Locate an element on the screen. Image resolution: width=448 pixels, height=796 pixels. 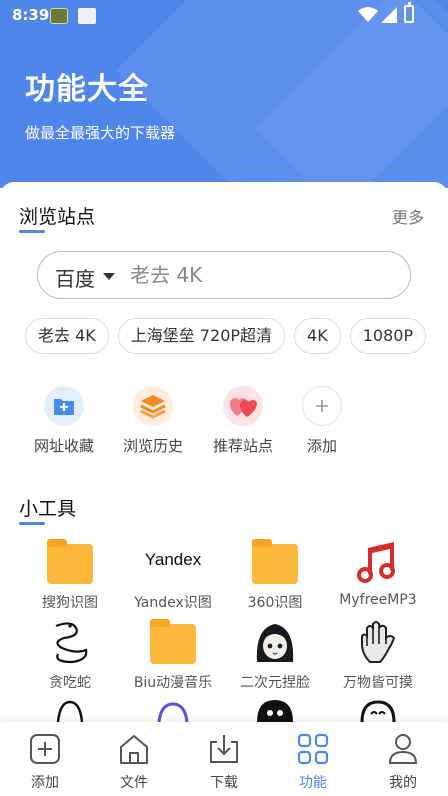
tool-label: Biu动漫音乐 is located at coordinates (173, 683).